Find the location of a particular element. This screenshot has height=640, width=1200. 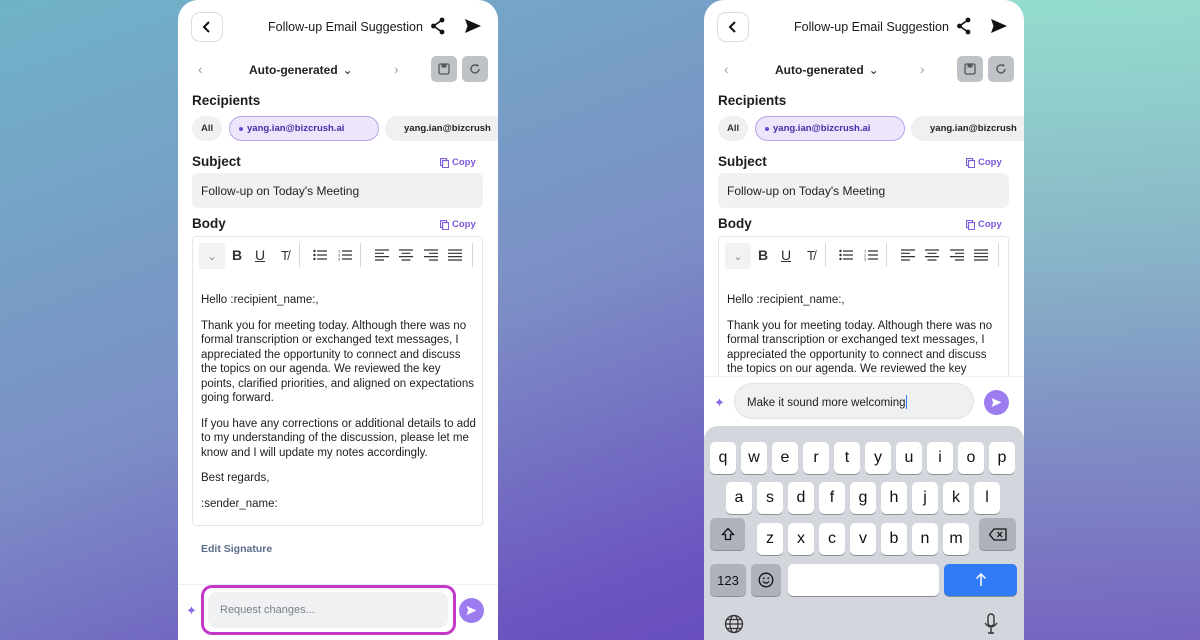

chevron-left-icon is located at coordinates (206, 27).